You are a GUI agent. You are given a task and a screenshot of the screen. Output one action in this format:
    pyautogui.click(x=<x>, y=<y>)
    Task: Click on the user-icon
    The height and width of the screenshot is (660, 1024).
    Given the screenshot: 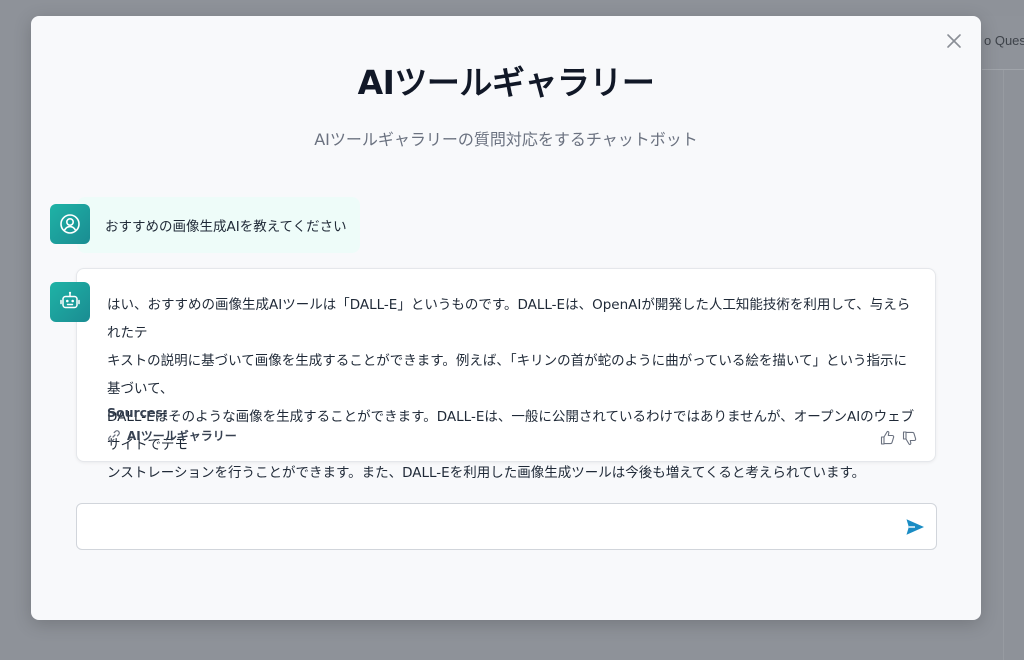 What is the action you would take?
    pyautogui.click(x=70, y=224)
    